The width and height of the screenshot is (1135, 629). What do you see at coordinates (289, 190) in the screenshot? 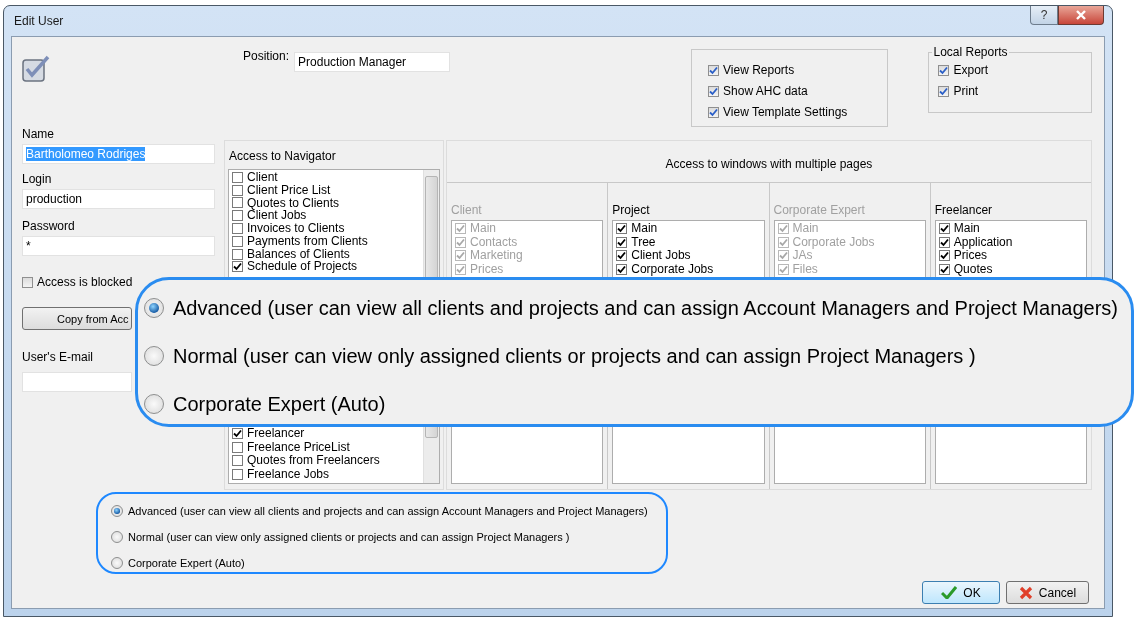
I see `checkbox-label: Client Price List` at bounding box center [289, 190].